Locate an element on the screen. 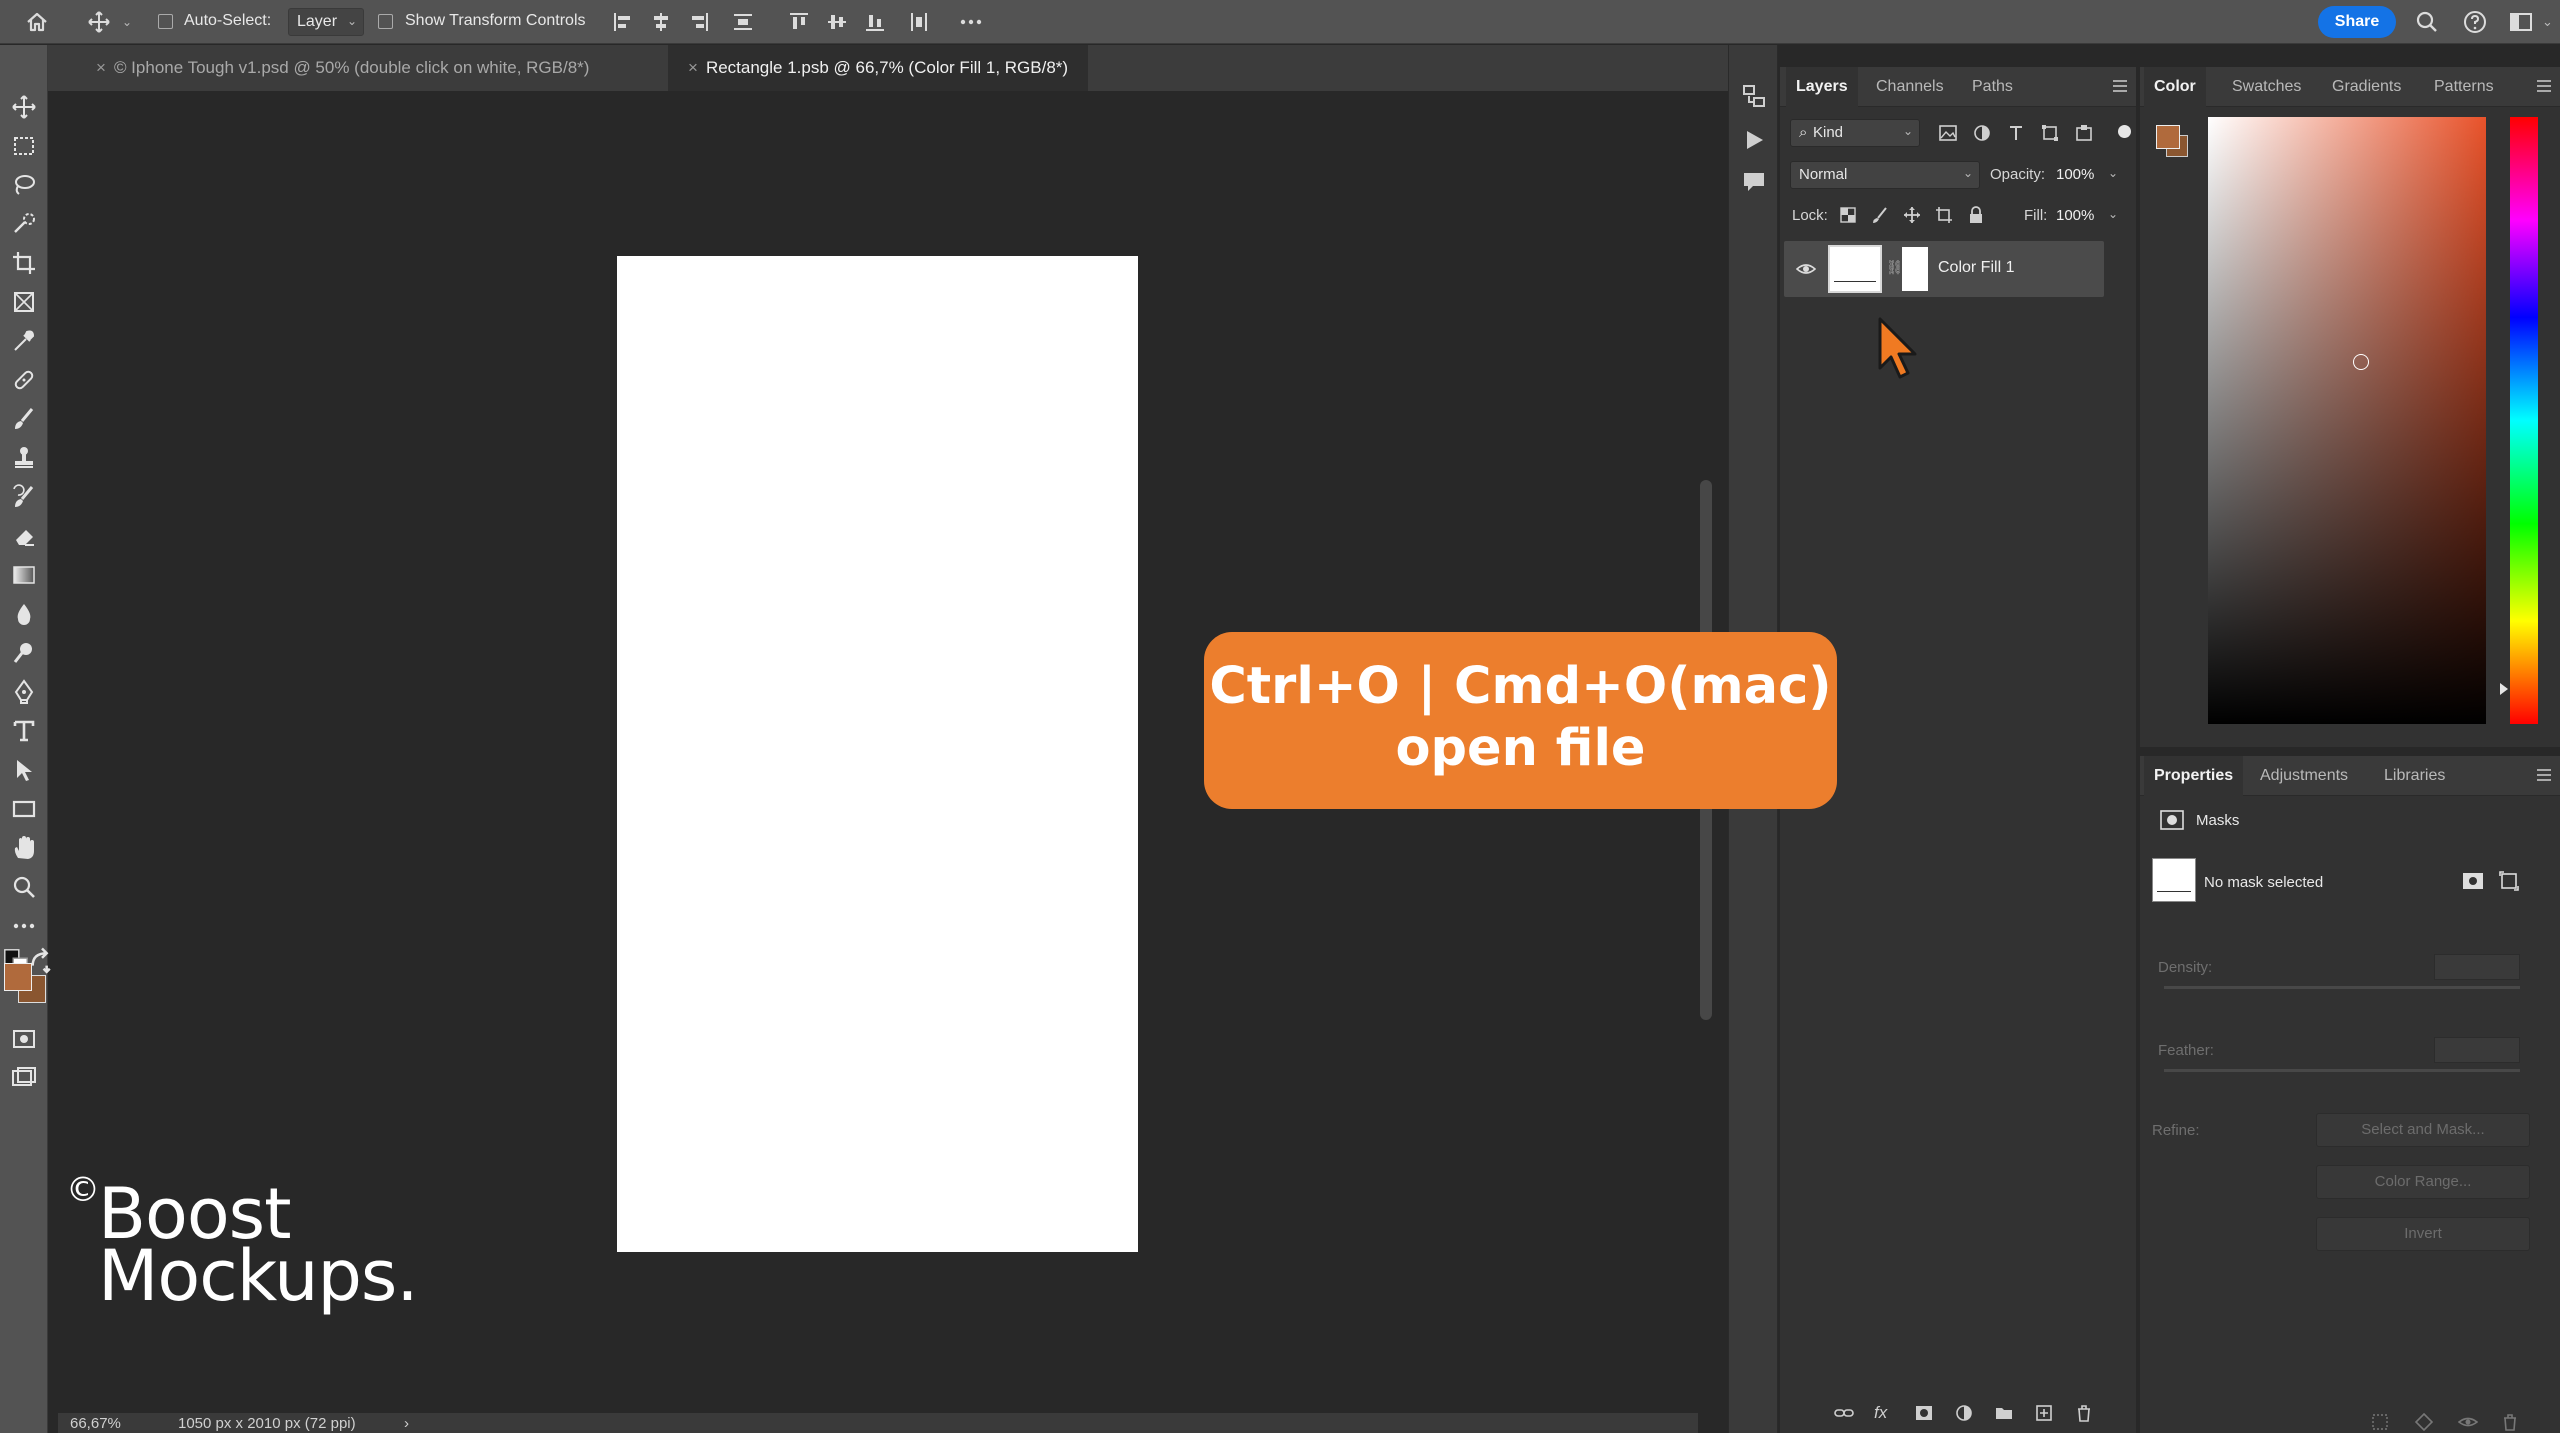 The width and height of the screenshot is (2560, 1433). workspace-chevron-icon: ⌄ is located at coordinates (2551, 27).